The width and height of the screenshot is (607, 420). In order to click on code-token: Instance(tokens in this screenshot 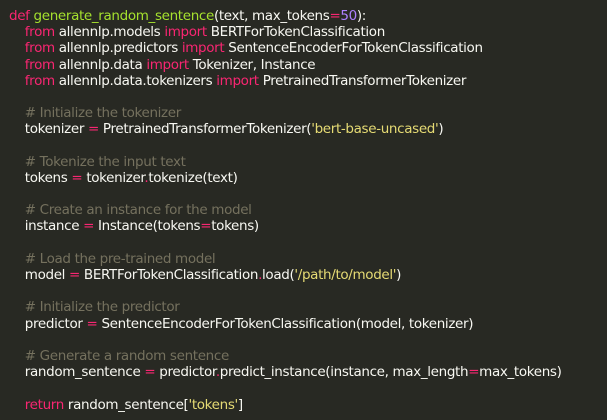, I will do `click(147, 226)`.